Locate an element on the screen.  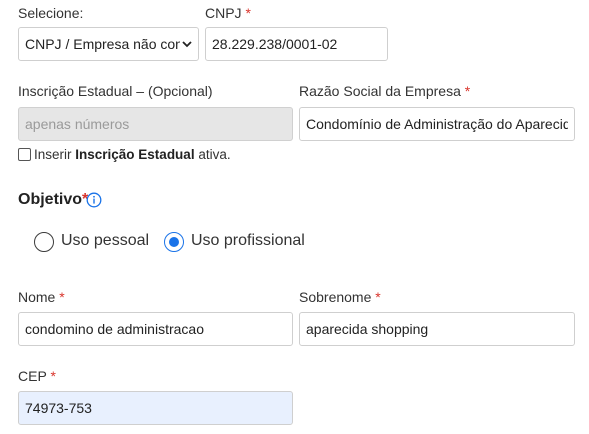
inserir-ie-label: Inserir Inscrição Estadual ativa. is located at coordinates (132, 154).